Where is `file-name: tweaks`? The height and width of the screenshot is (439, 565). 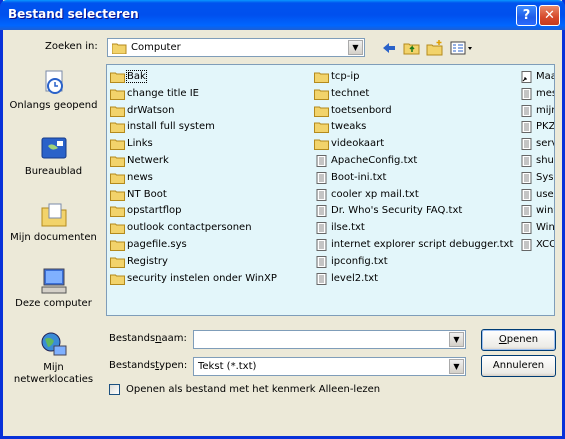 file-name: tweaks is located at coordinates (349, 127).